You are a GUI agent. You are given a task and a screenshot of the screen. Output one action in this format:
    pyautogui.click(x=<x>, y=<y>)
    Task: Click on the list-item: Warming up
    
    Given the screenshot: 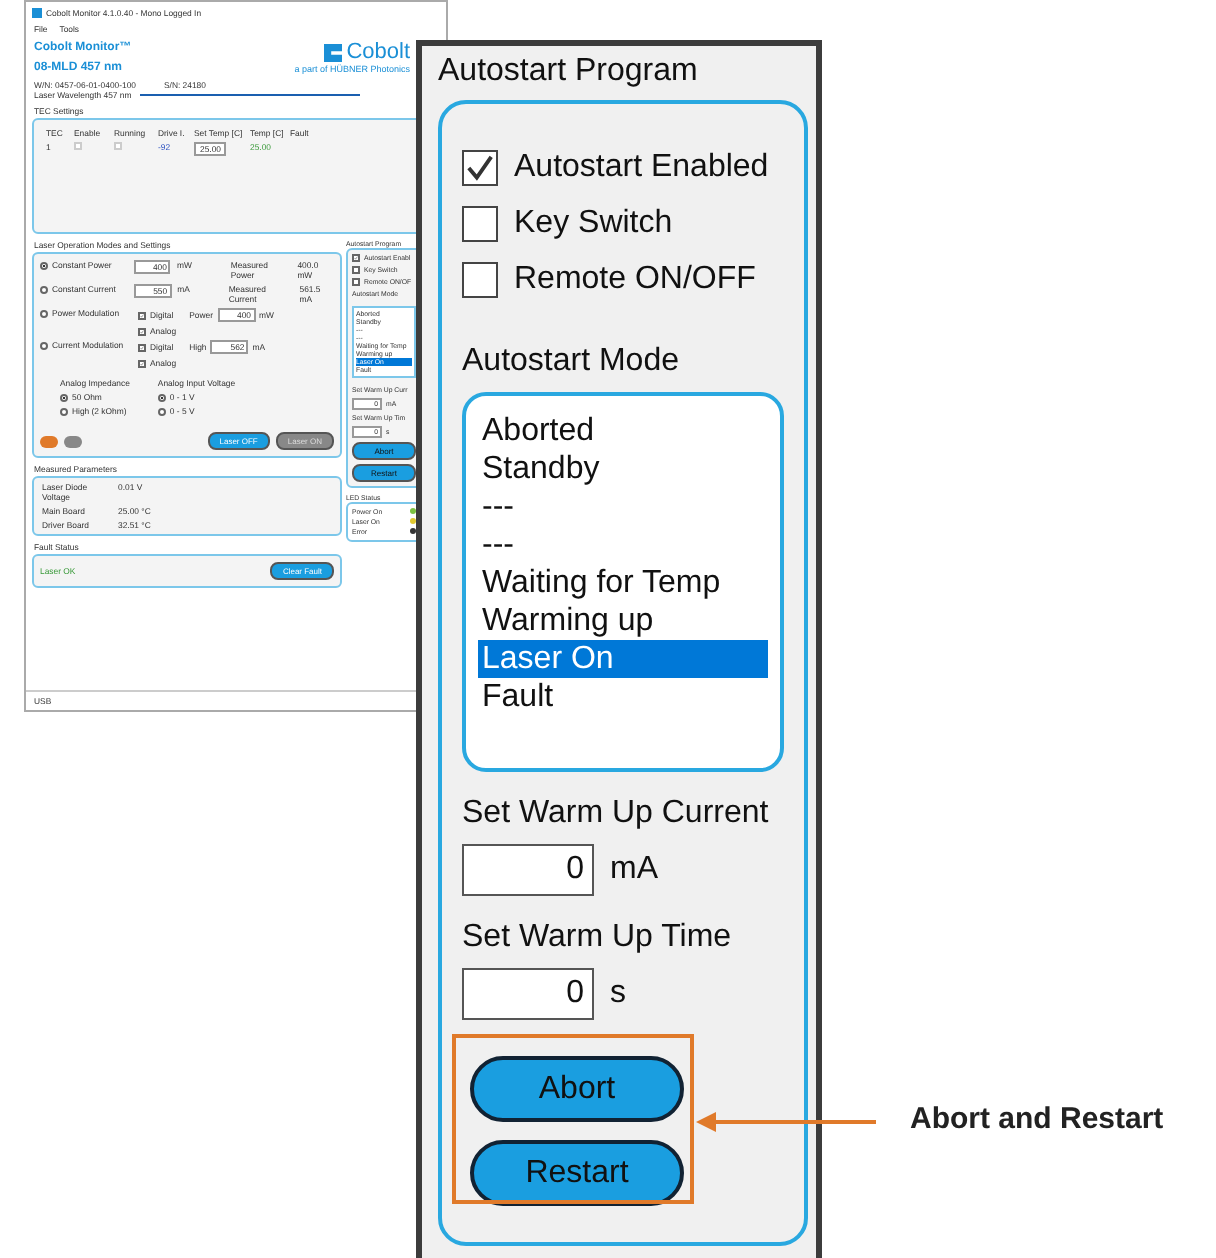 What is the action you would take?
    pyautogui.click(x=623, y=621)
    